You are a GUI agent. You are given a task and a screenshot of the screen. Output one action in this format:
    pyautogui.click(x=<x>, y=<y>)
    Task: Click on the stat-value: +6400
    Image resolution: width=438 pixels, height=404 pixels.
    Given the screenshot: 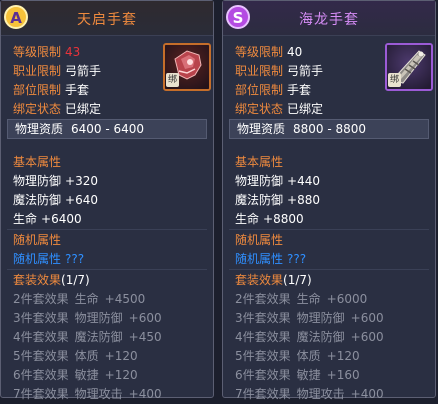 What is the action you would take?
    pyautogui.click(x=61, y=219)
    